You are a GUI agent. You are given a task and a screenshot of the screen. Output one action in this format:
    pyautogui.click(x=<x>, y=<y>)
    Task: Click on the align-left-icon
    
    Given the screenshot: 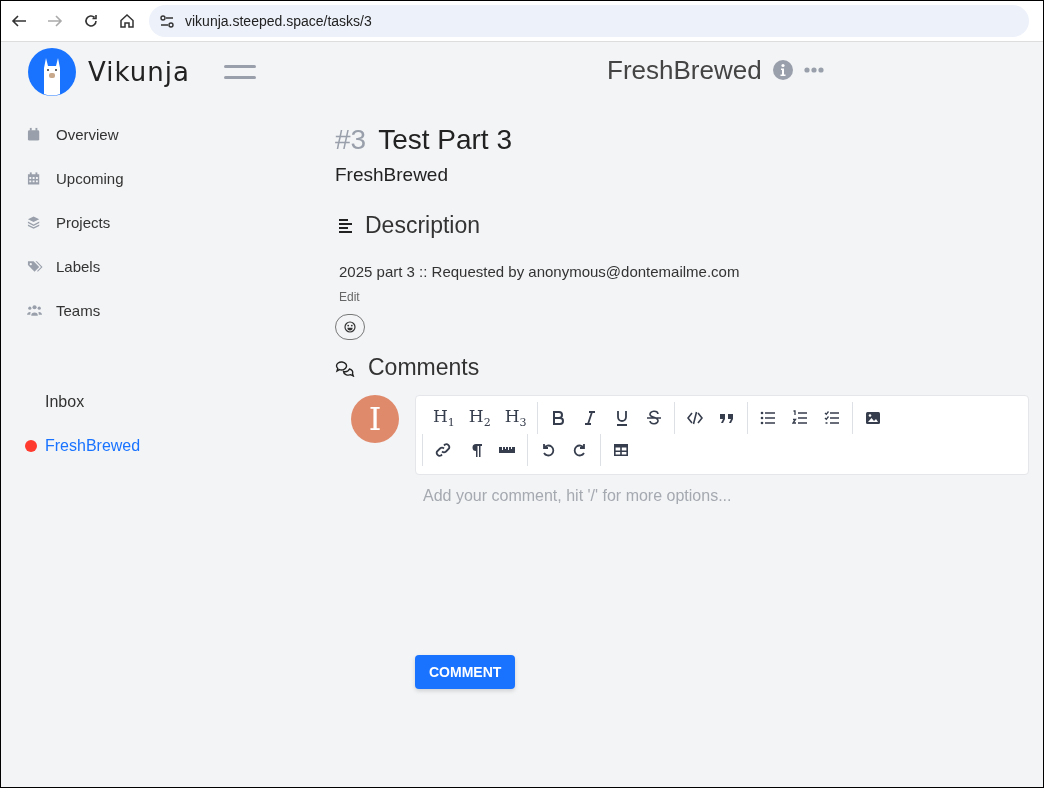 What is the action you would take?
    pyautogui.click(x=345, y=225)
    